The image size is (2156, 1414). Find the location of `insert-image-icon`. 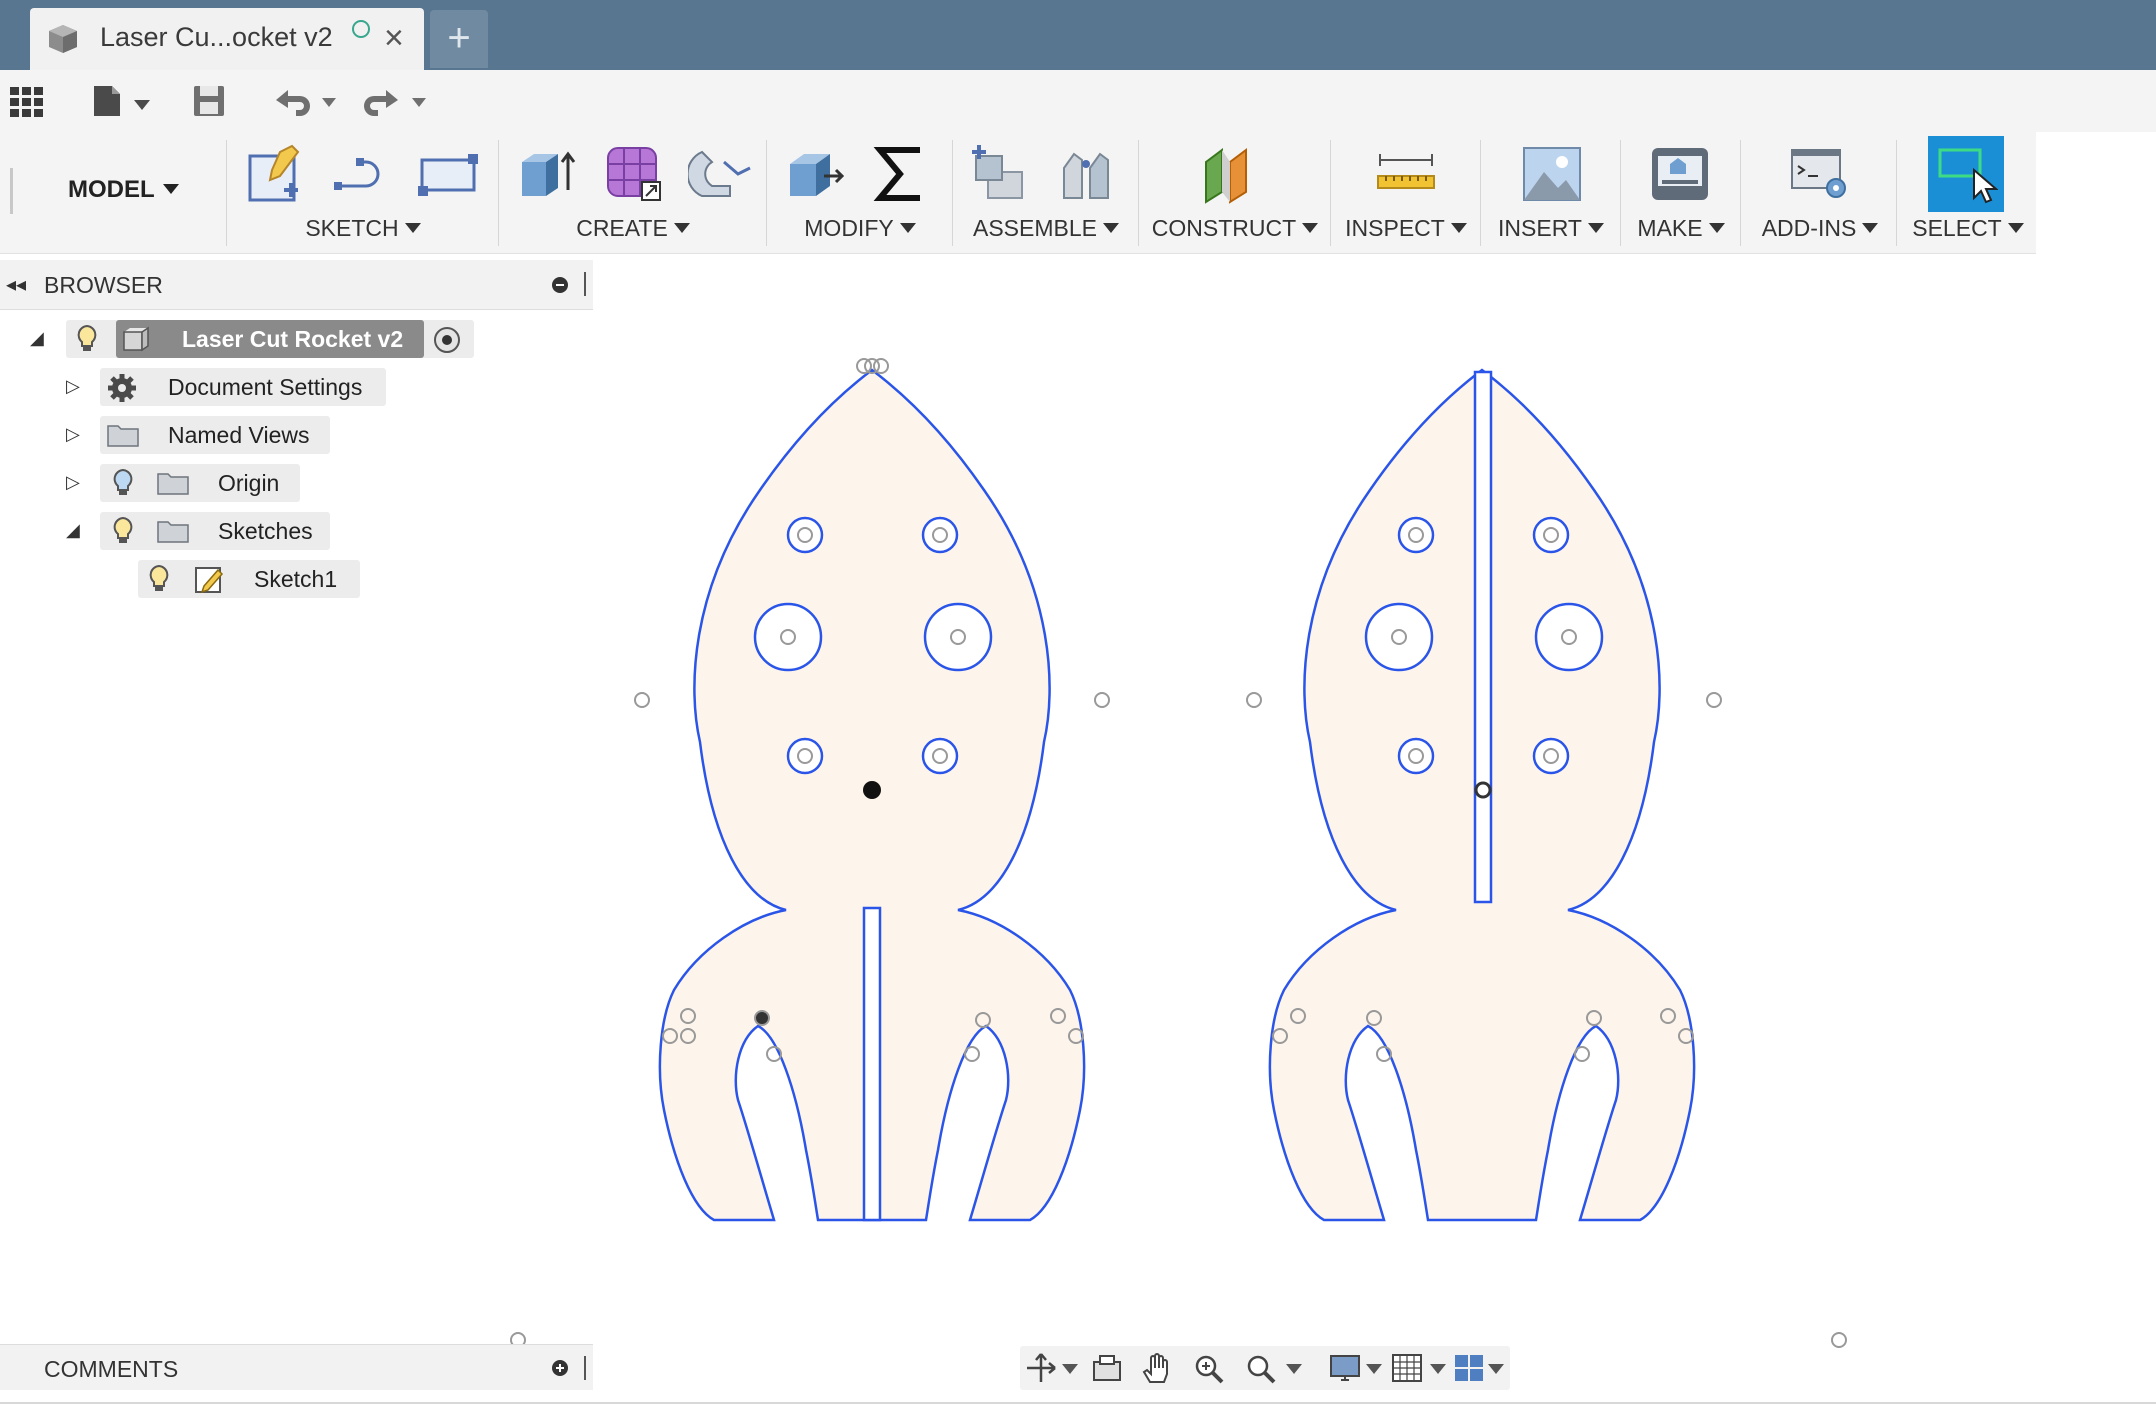

insert-image-icon is located at coordinates (1552, 174).